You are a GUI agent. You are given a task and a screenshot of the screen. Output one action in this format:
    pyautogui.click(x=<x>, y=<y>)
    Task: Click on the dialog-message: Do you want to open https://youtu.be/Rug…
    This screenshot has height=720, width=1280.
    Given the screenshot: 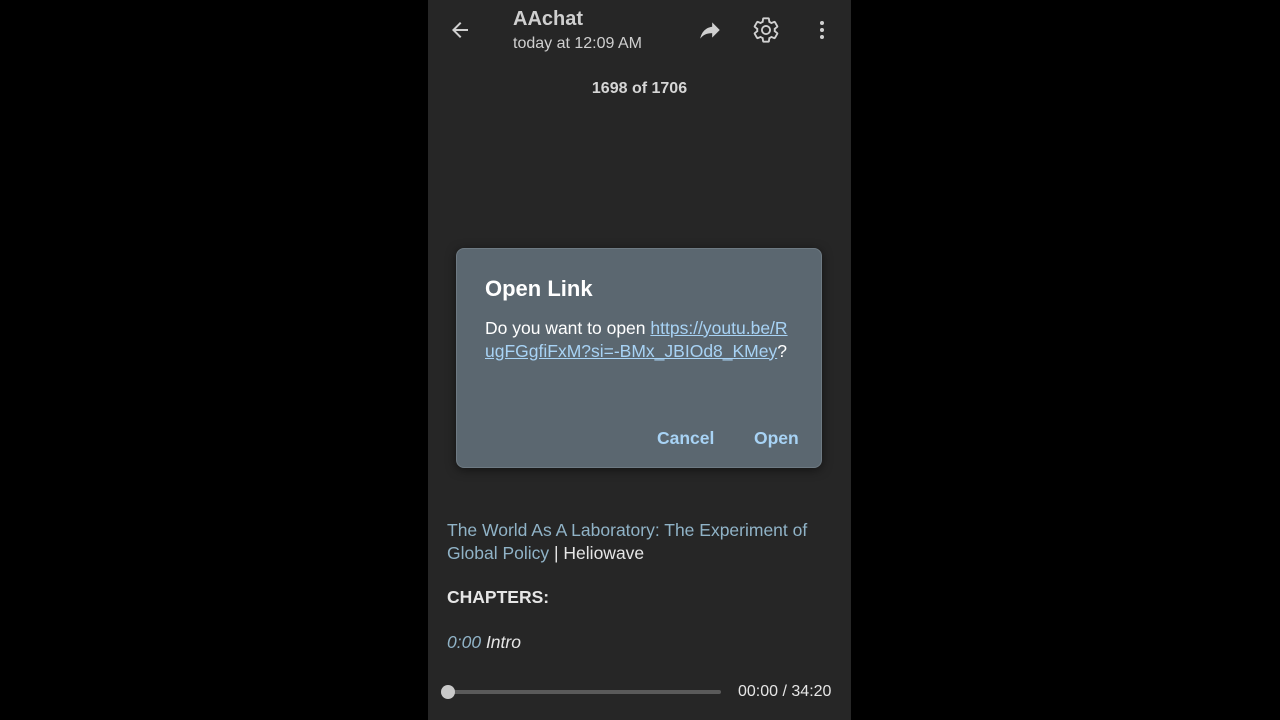 What is the action you would take?
    pyautogui.click(x=640, y=339)
    